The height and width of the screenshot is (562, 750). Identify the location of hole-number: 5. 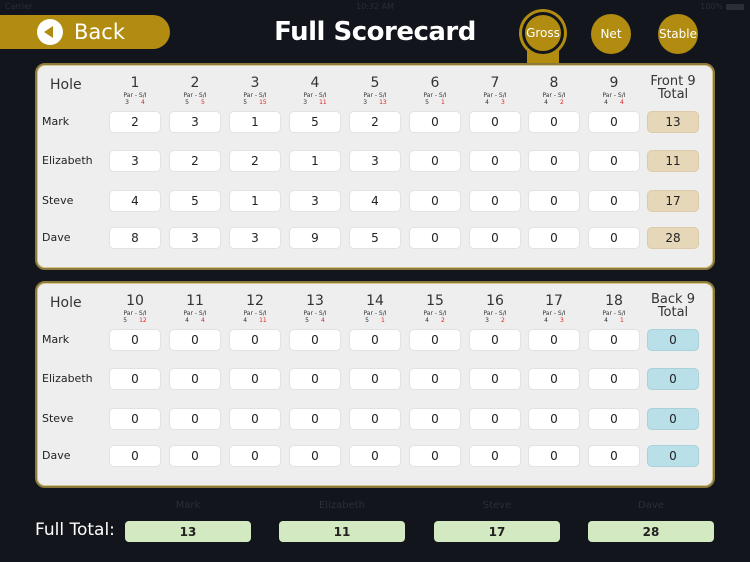
(375, 83).